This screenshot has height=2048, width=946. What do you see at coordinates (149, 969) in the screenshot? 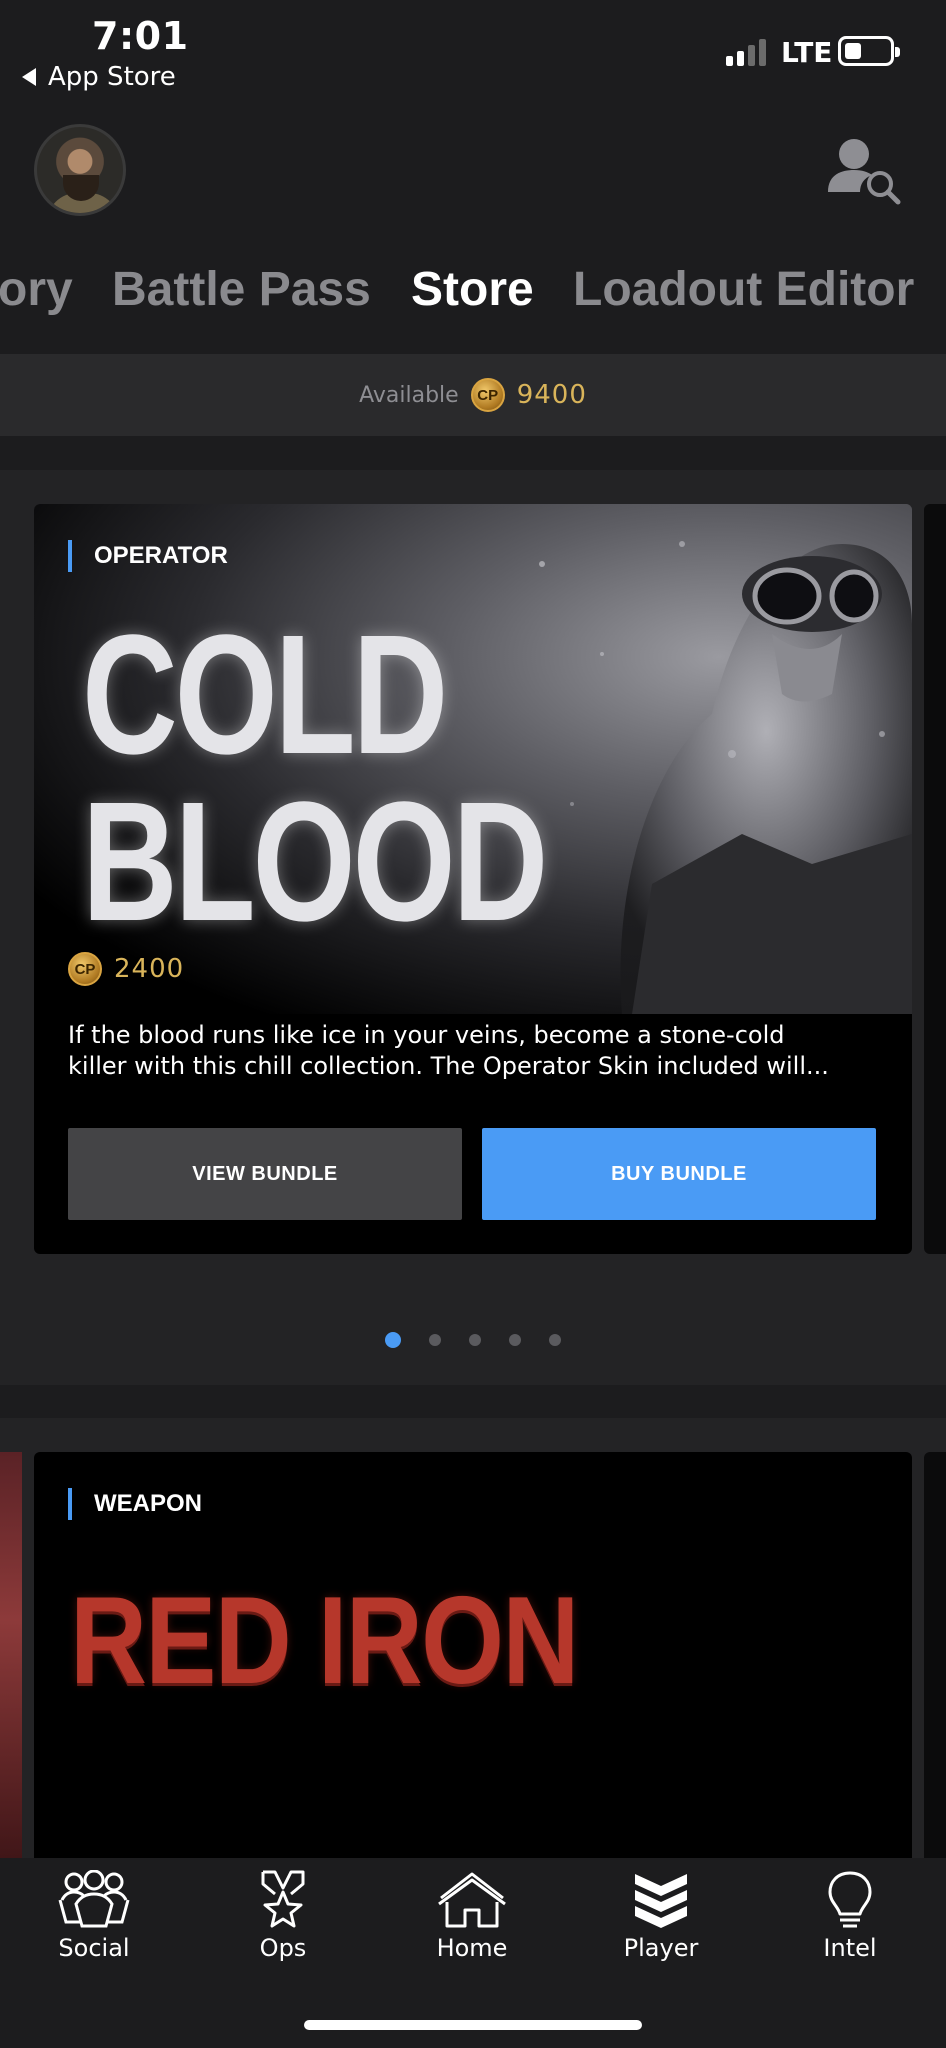
I see `bundle-price-amount: 2400` at bounding box center [149, 969].